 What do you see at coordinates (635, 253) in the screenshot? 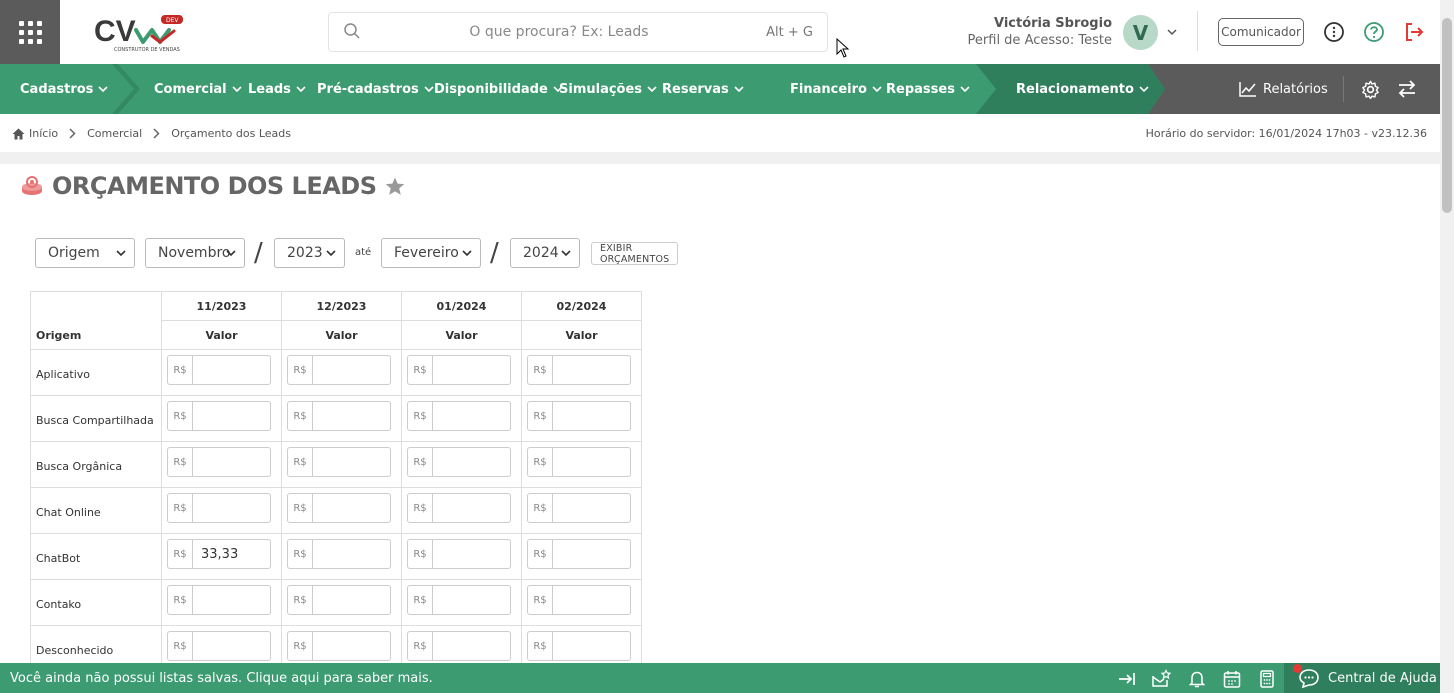
I see `show-budgets-button: EXIBIR ORÇAMENTOS` at bounding box center [635, 253].